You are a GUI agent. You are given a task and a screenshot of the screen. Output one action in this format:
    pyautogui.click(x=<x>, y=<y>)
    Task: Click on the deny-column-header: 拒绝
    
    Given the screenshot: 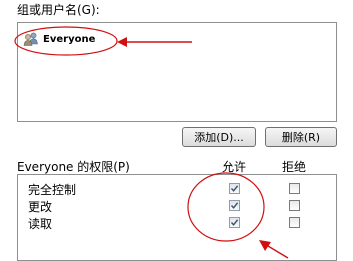 What is the action you would take?
    pyautogui.click(x=294, y=167)
    